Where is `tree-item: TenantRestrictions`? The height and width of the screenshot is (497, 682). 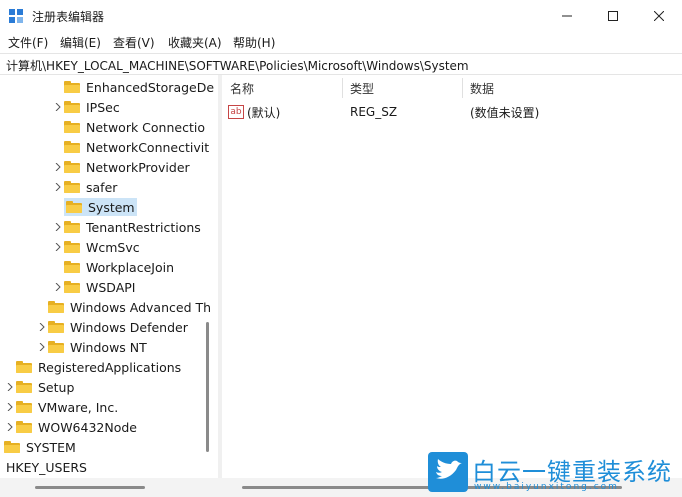 tree-item: TenantRestrictions is located at coordinates (126, 227).